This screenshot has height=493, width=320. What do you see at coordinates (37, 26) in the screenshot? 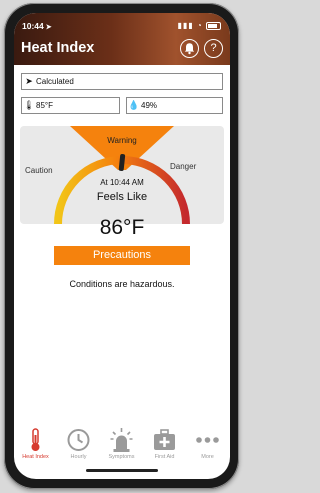
I see `status-time: 10:44 ➤` at bounding box center [37, 26].